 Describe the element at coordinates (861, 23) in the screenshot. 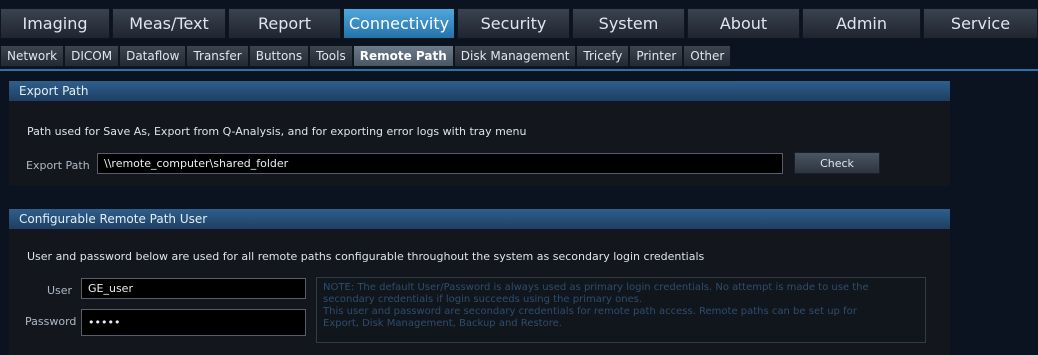

I see `tab-admin: Admin` at that location.